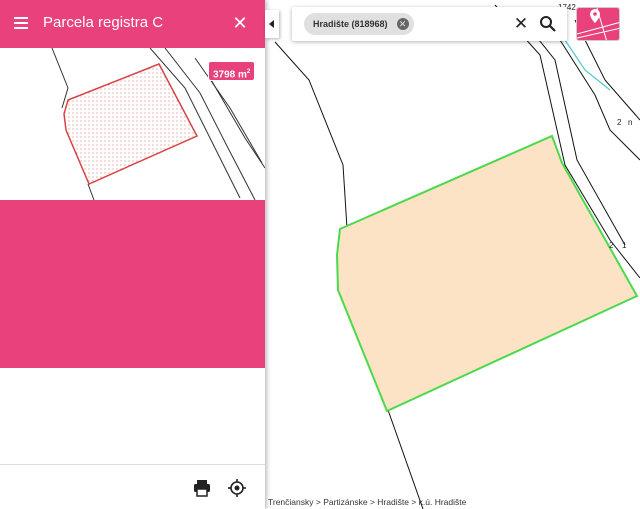 This screenshot has width=640, height=509. Describe the element at coordinates (429, 24) in the screenshot. I see `search-bar: Hradište (818968) ✕ ✕` at that location.